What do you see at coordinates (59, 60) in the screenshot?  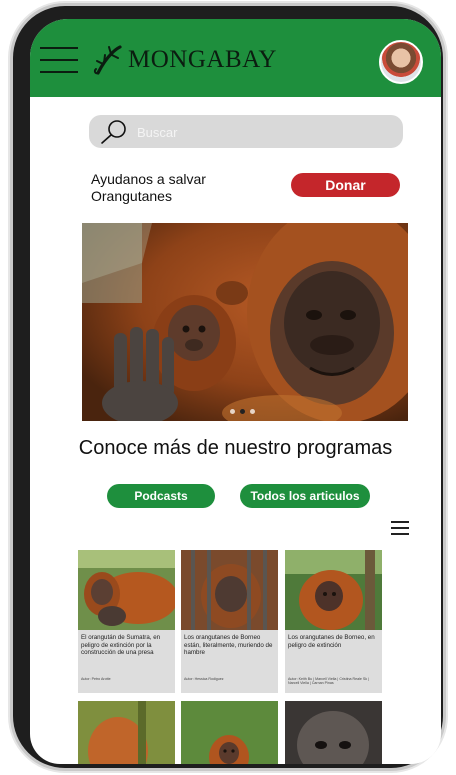 I see `menu-icon` at bounding box center [59, 60].